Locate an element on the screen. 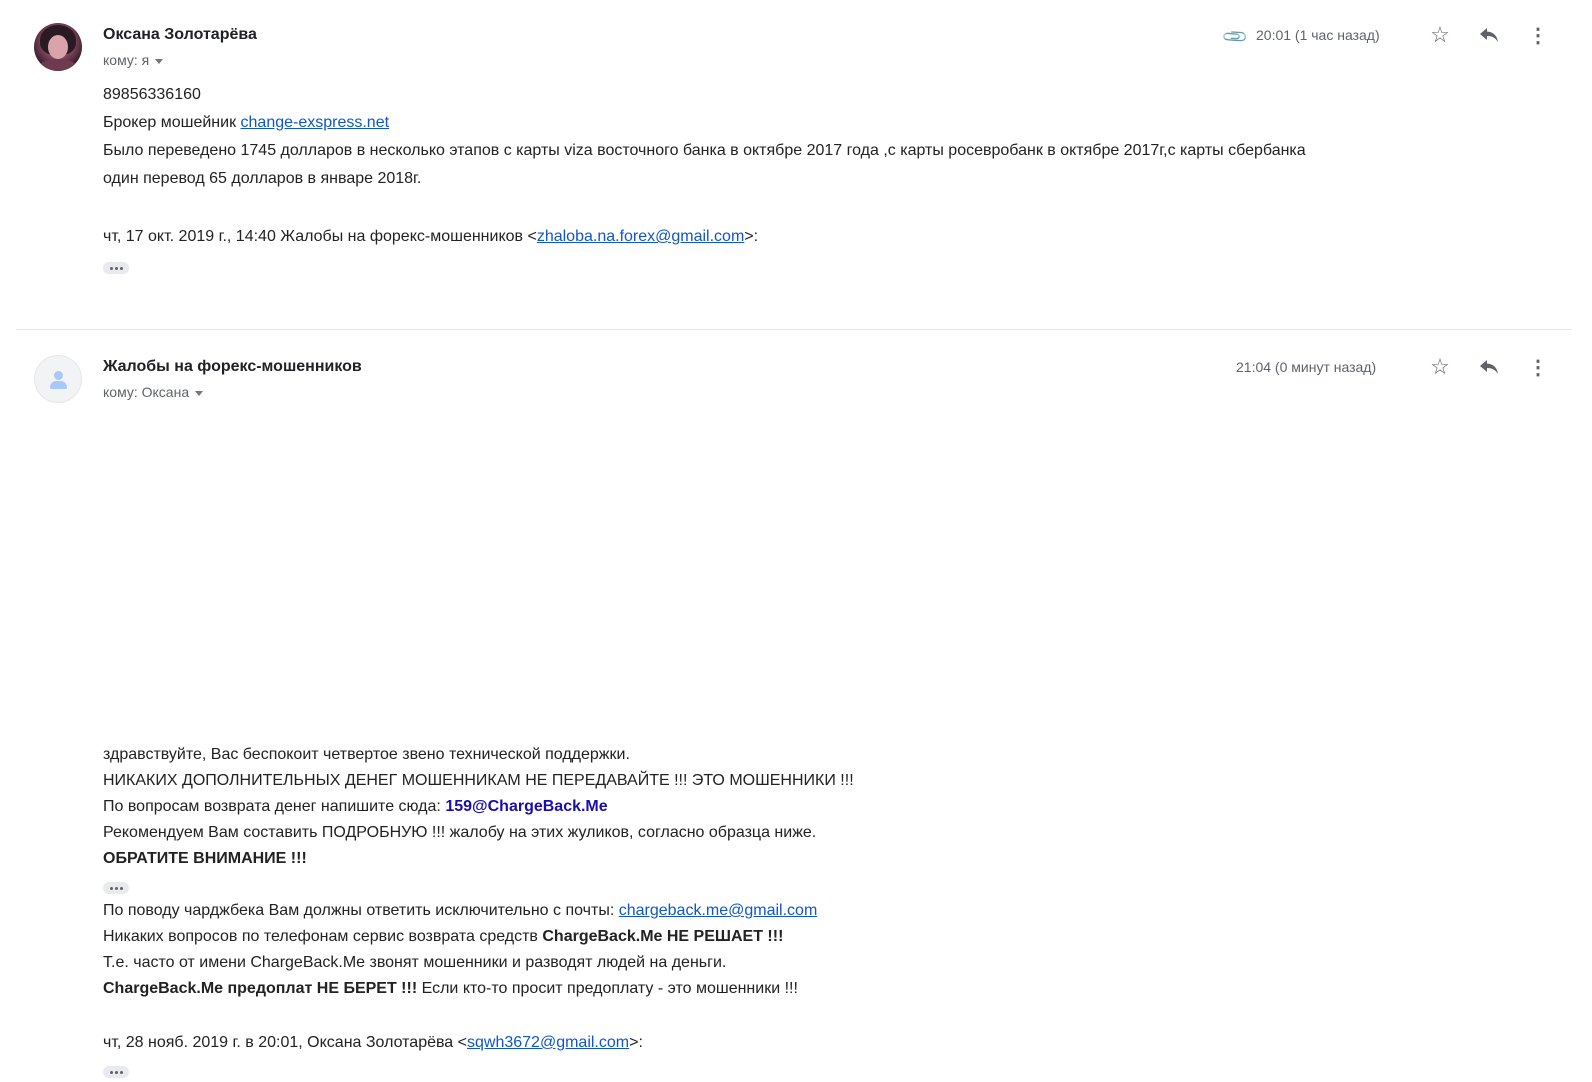 This screenshot has height=1082, width=1592. body-line-transfer-2: один перевод 65 долларов в январе 2018г. is located at coordinates (262, 178).